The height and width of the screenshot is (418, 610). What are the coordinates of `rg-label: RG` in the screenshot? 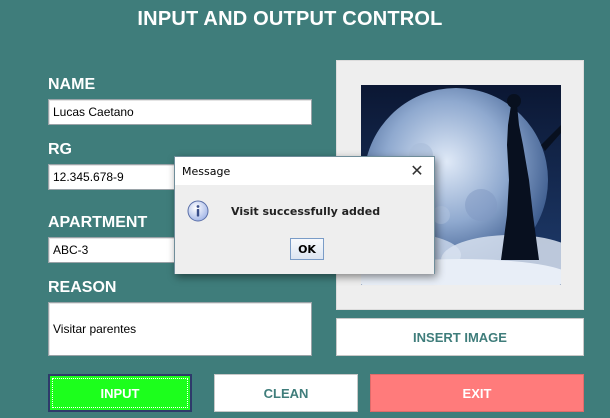 It's located at (60, 149).